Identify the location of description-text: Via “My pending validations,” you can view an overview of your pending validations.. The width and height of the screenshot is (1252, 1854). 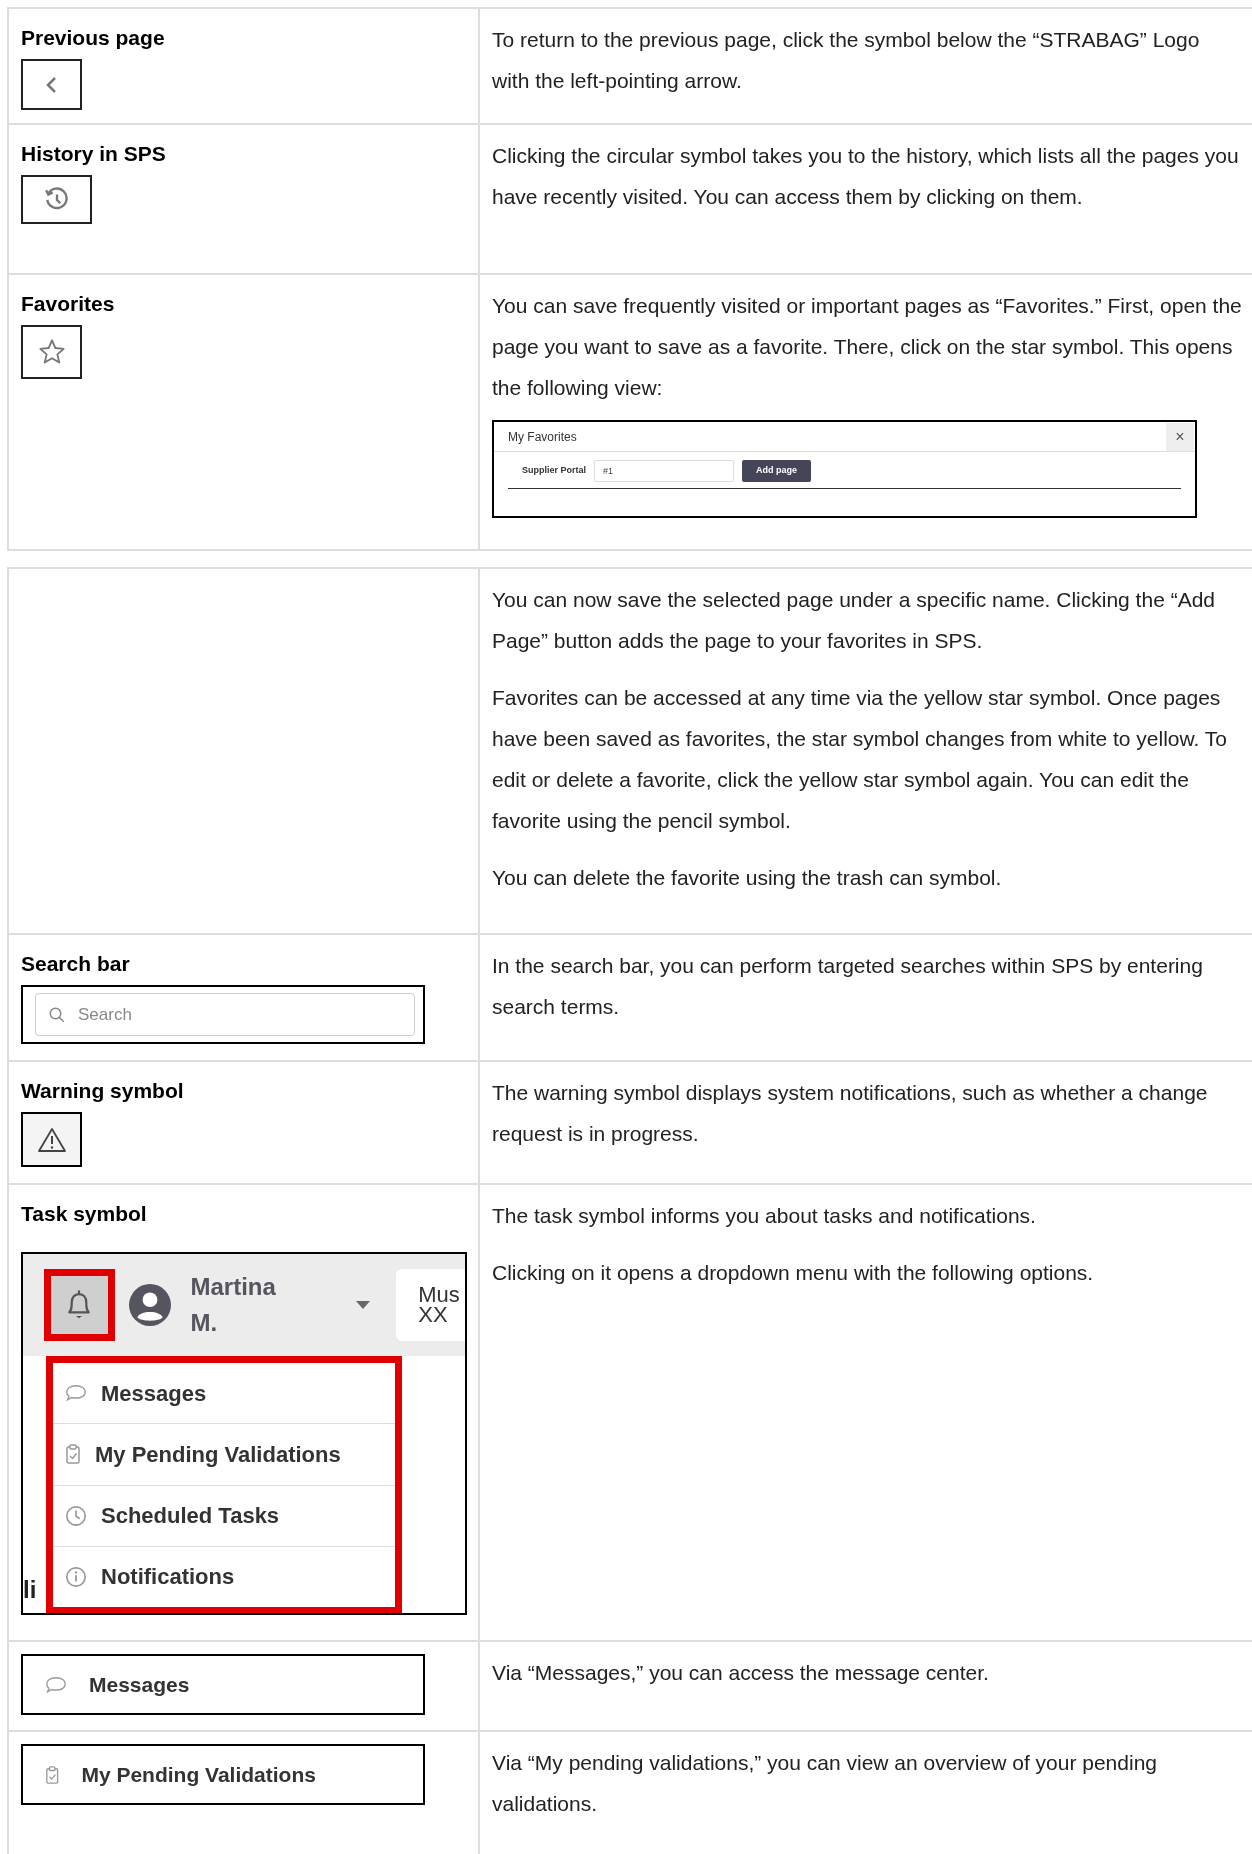
(825, 1783).